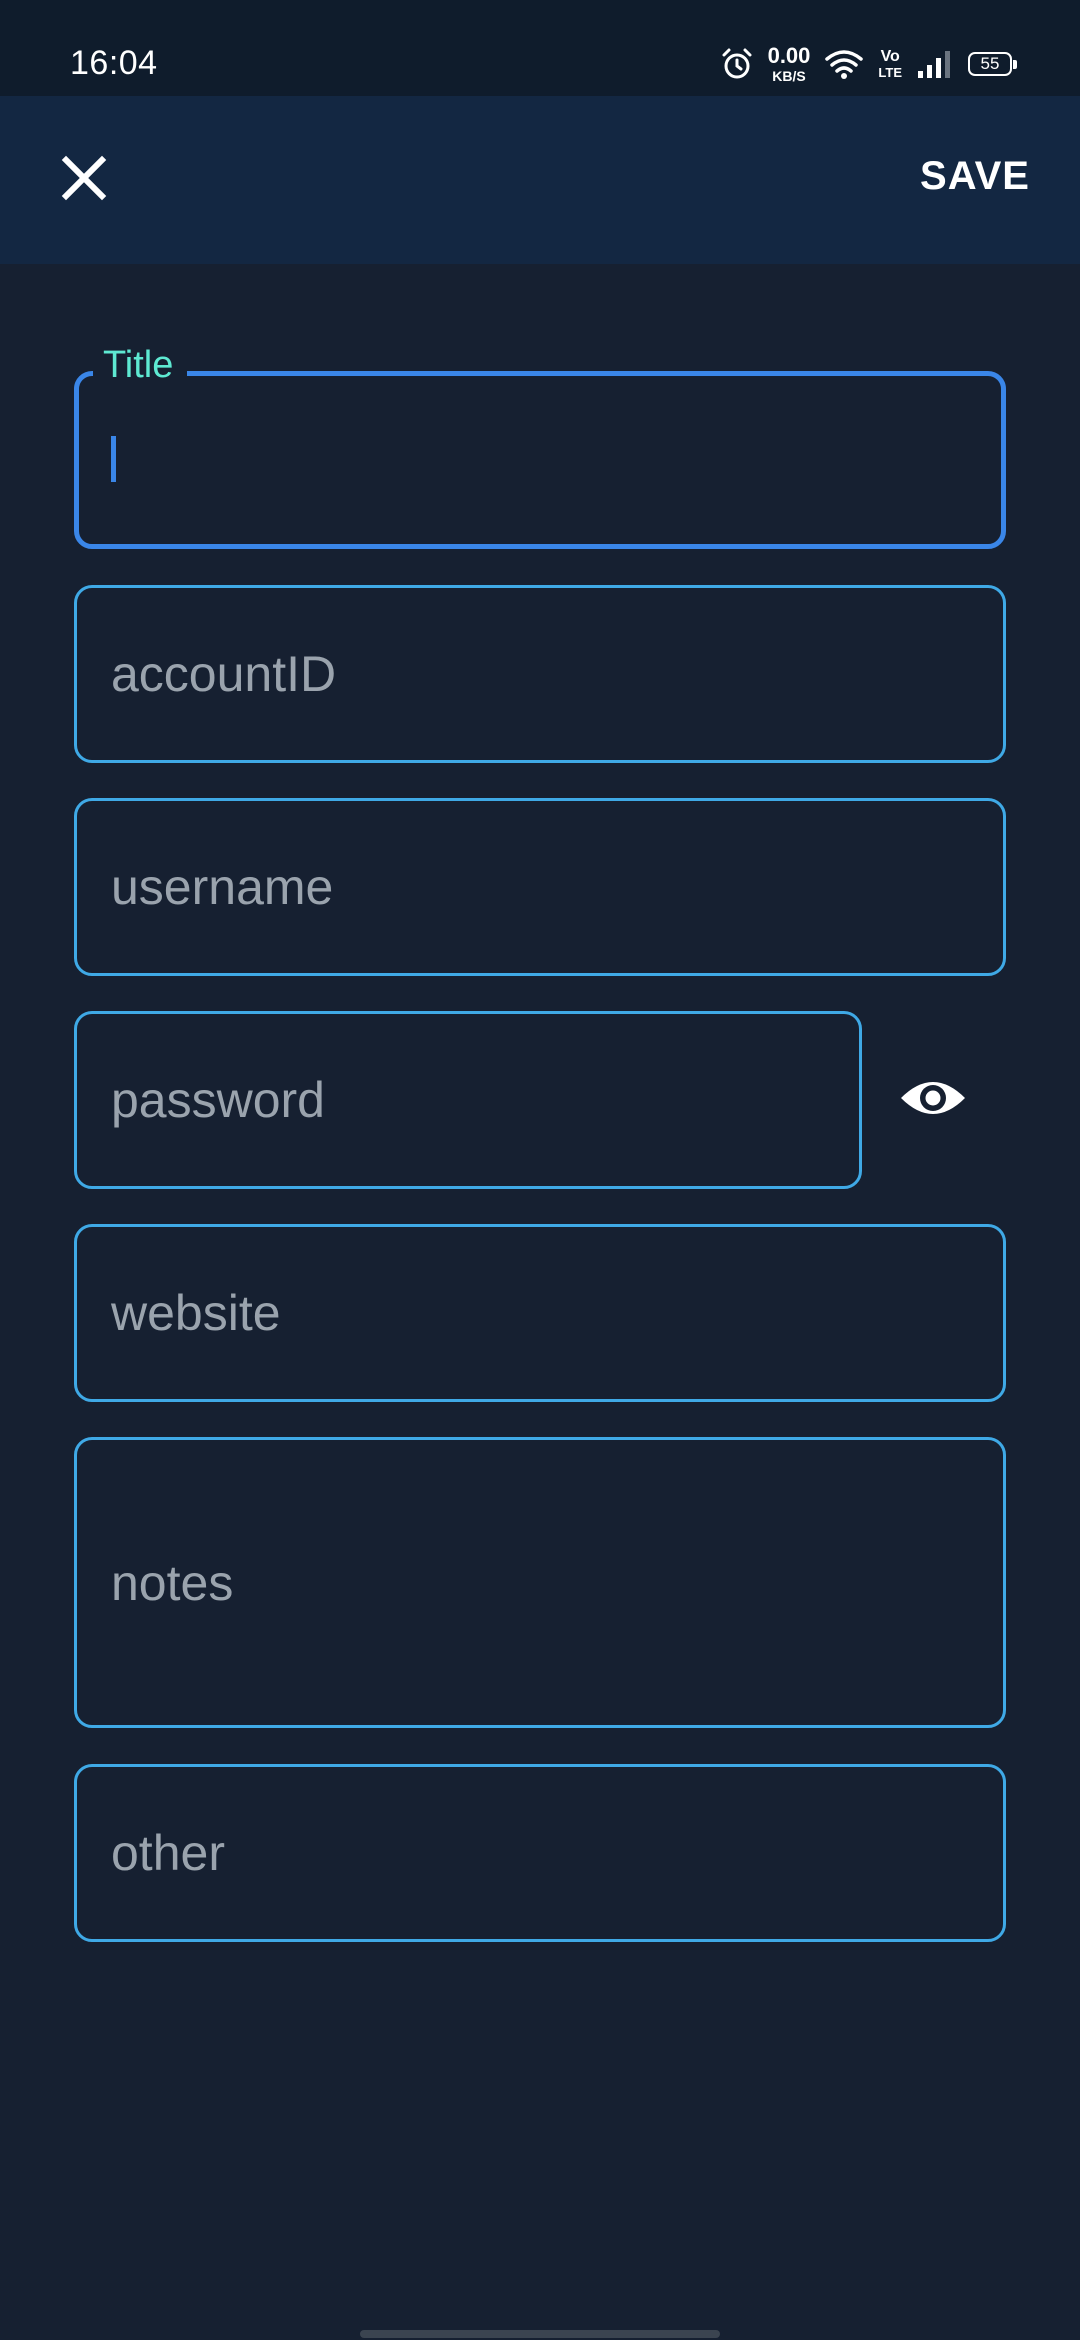 This screenshot has height=2340, width=1080. What do you see at coordinates (868, 64) in the screenshot?
I see `status-icons: 0.00 KB/S Vo LTE 55` at bounding box center [868, 64].